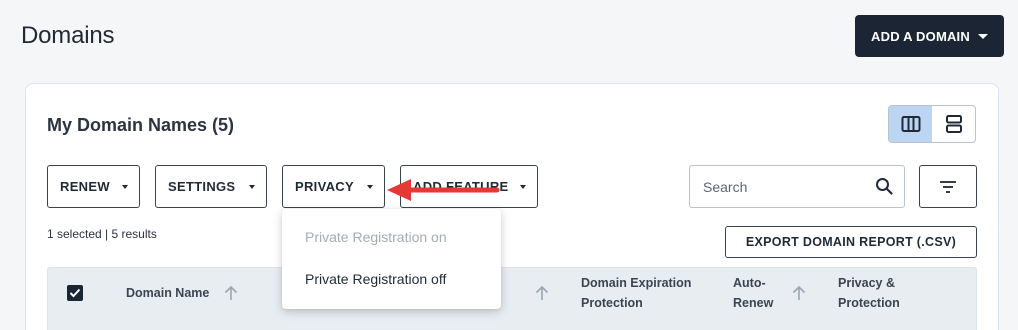 The width and height of the screenshot is (1018, 330). Describe the element at coordinates (884, 186) in the screenshot. I see `search-icon` at that location.